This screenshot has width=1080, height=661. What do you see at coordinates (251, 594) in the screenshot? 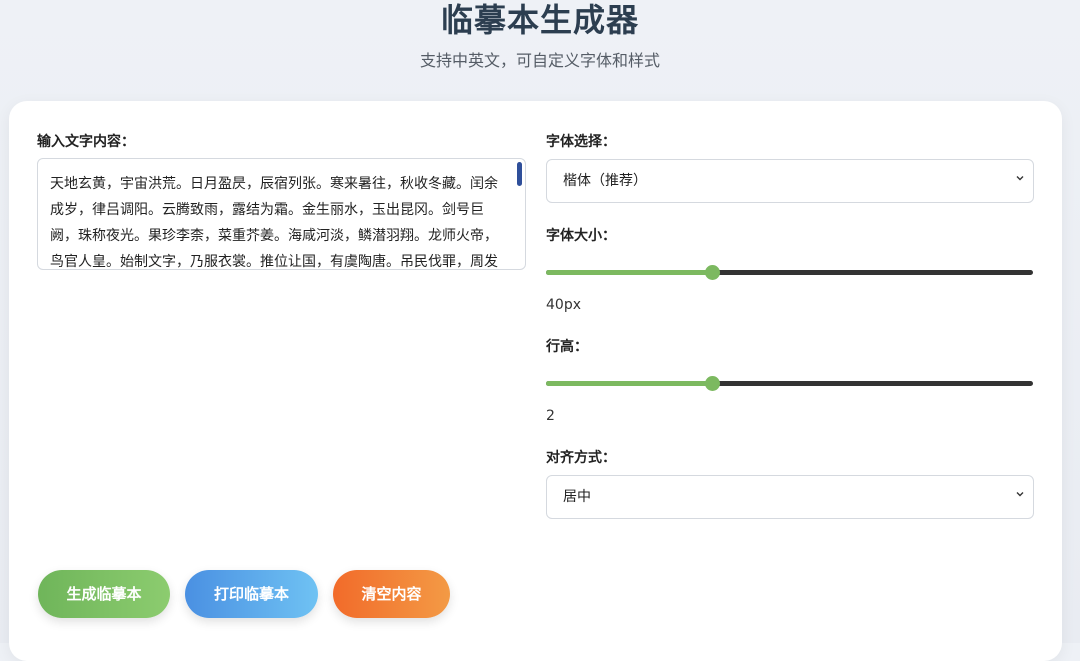
I see `print-button: 打印临摹本` at bounding box center [251, 594].